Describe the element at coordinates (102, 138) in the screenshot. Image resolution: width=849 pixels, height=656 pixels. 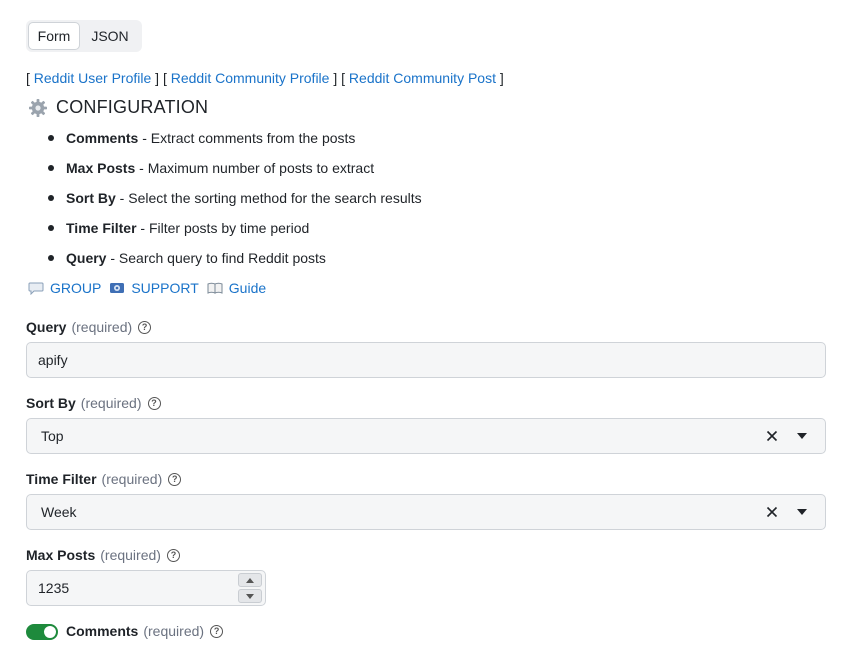
I see `item-name: Comments` at that location.